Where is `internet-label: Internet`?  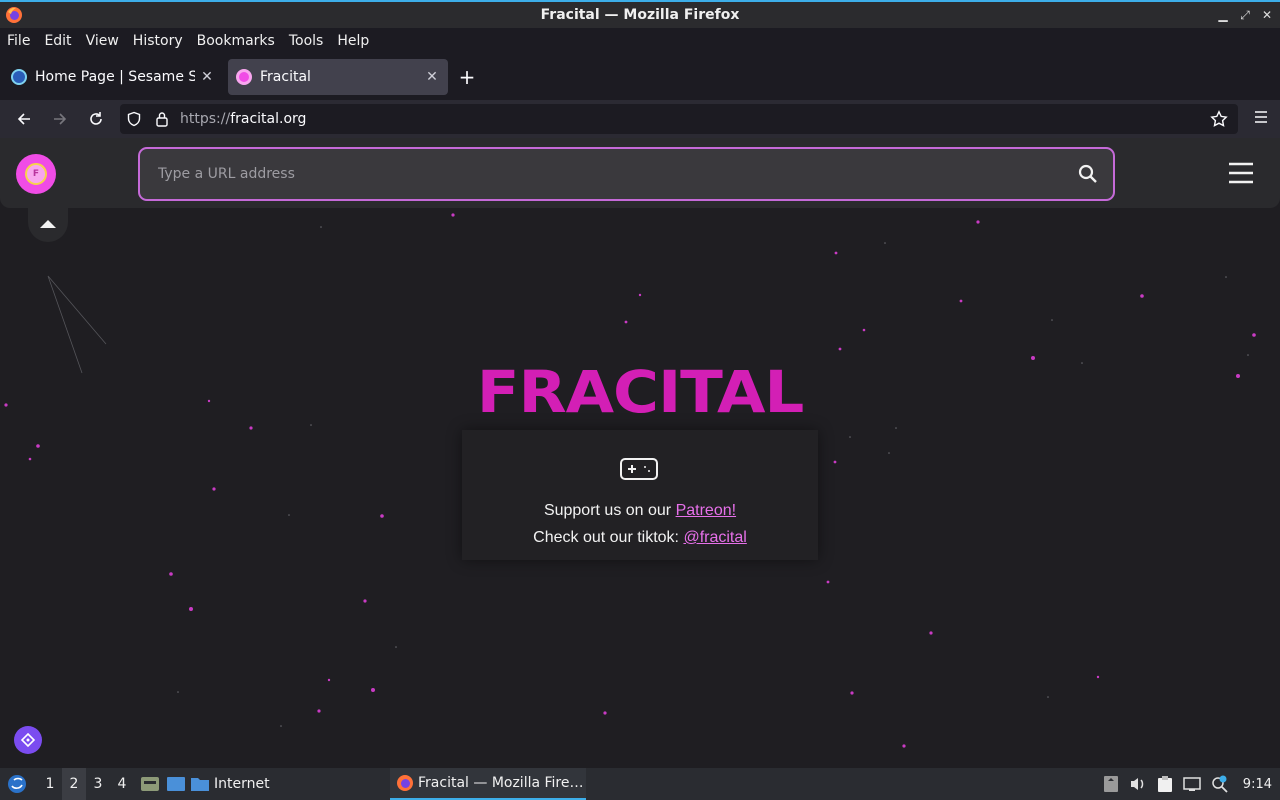 internet-label: Internet is located at coordinates (242, 784).